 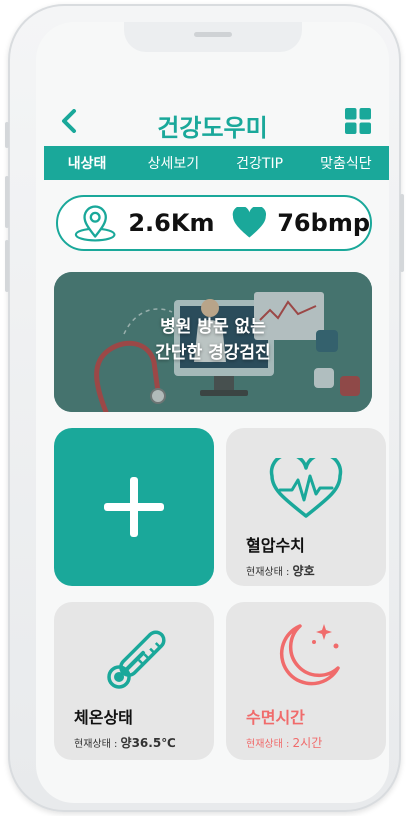 What do you see at coordinates (7, 135) in the screenshot?
I see `mute-switch` at bounding box center [7, 135].